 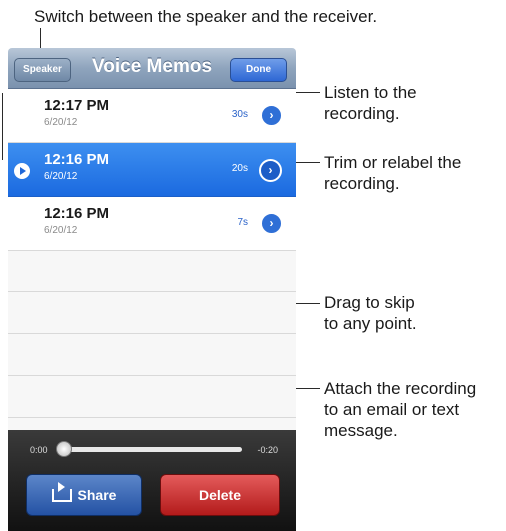 I want to click on annotation-attach-line2: to an email or text, so click(x=392, y=409).